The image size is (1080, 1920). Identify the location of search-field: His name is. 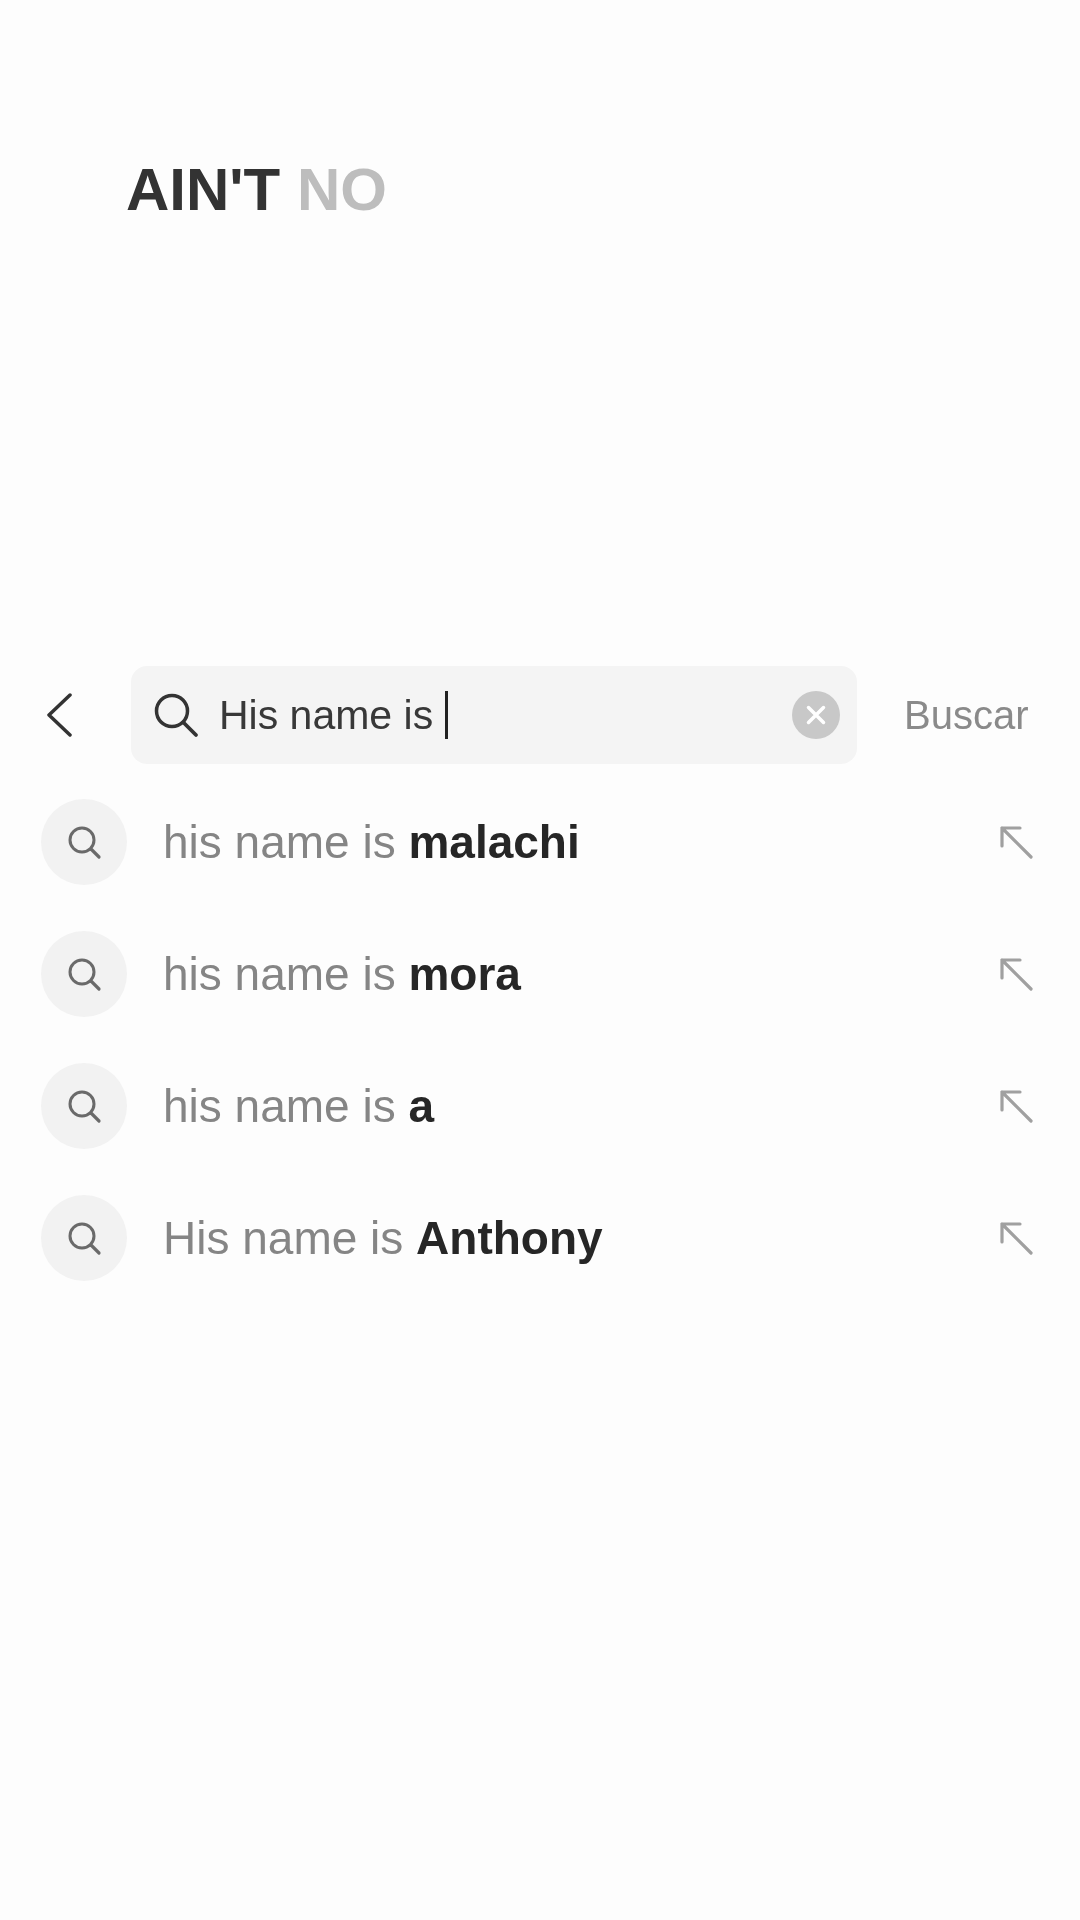
(494, 715).